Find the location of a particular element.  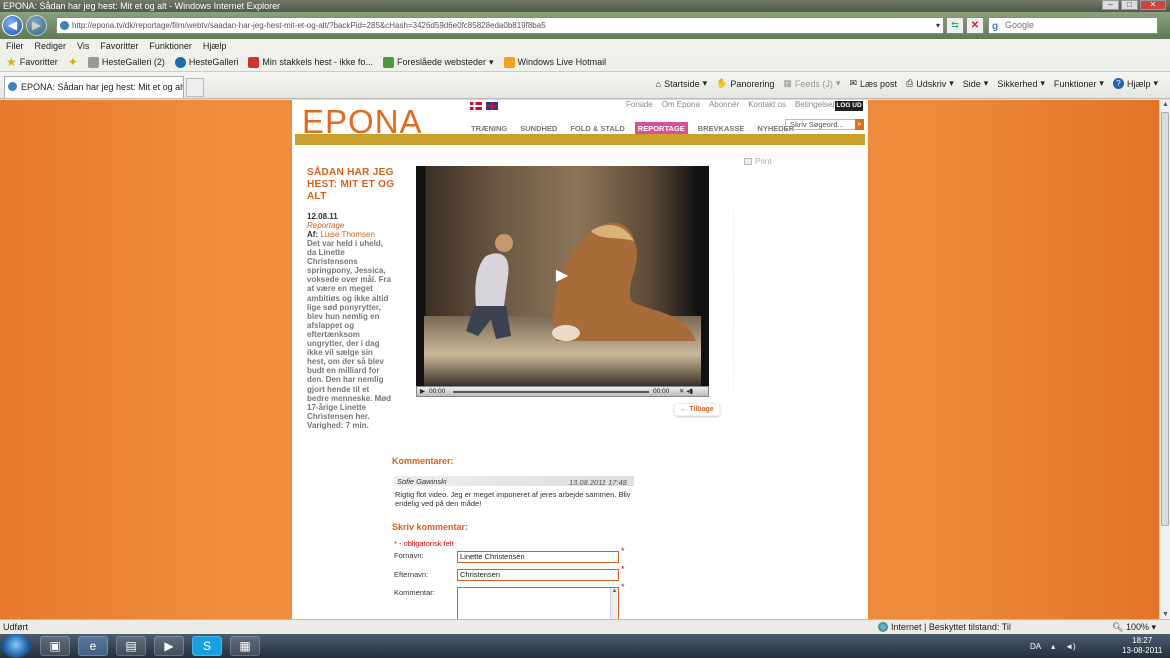

tab-epona: EPONA: Sådan har jeg hest: Mit et og alt is located at coordinates (94, 87).